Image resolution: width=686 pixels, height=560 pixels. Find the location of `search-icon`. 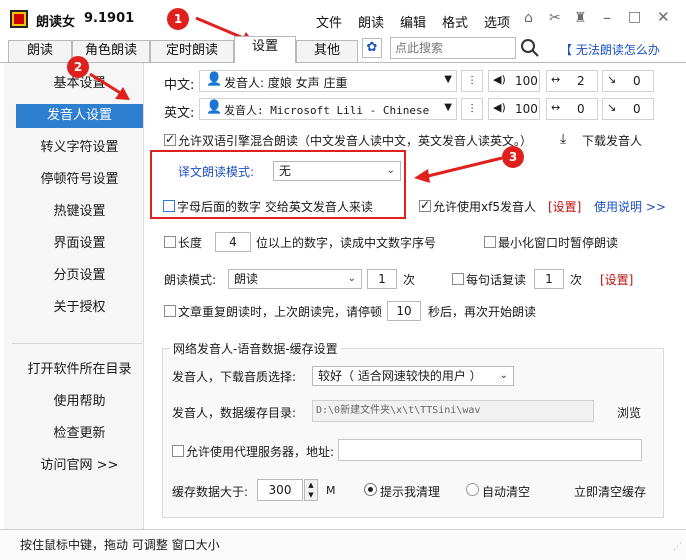

search-icon is located at coordinates (530, 48).